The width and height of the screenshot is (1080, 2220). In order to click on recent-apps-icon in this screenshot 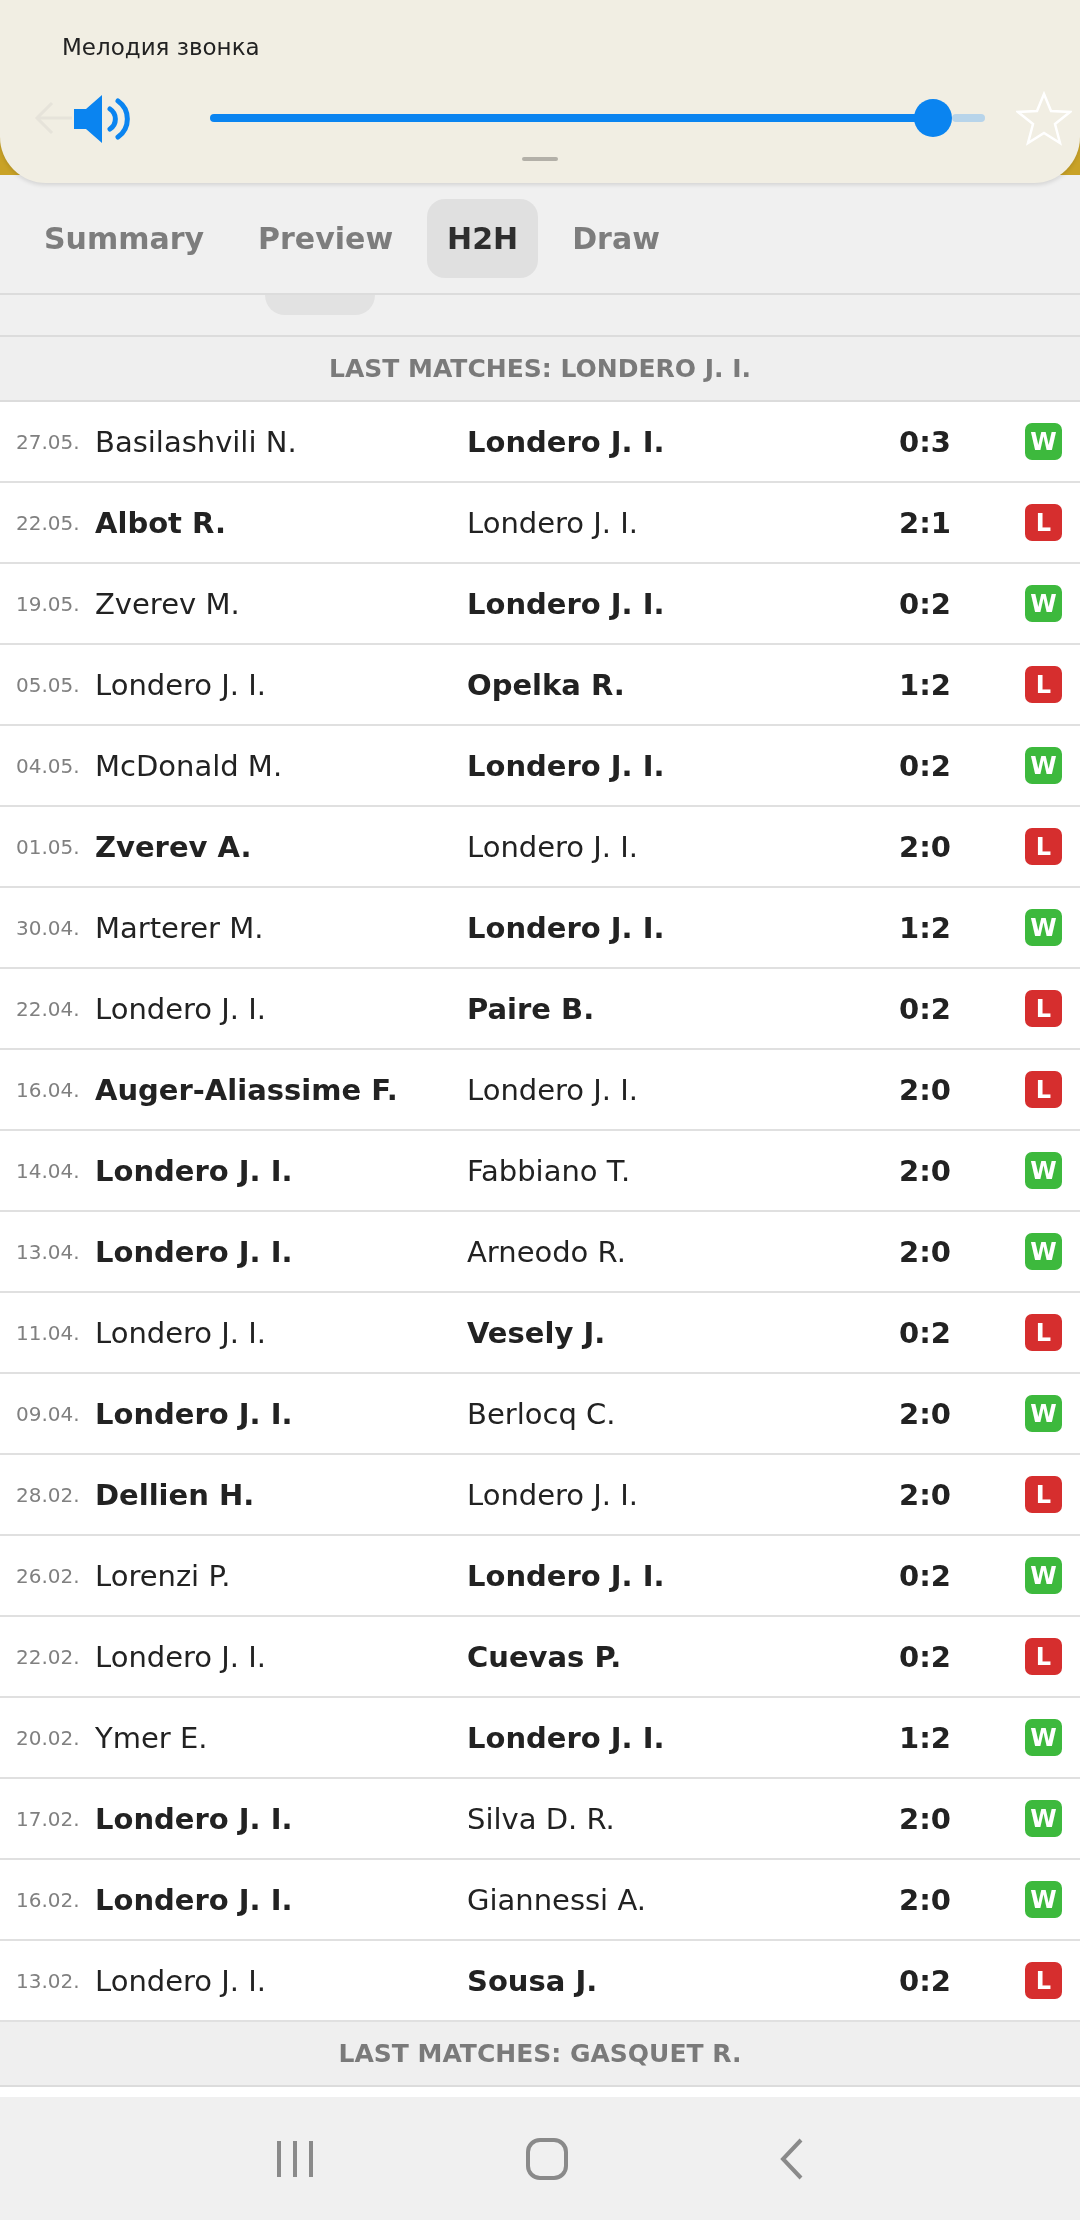, I will do `click(295, 2158)`.